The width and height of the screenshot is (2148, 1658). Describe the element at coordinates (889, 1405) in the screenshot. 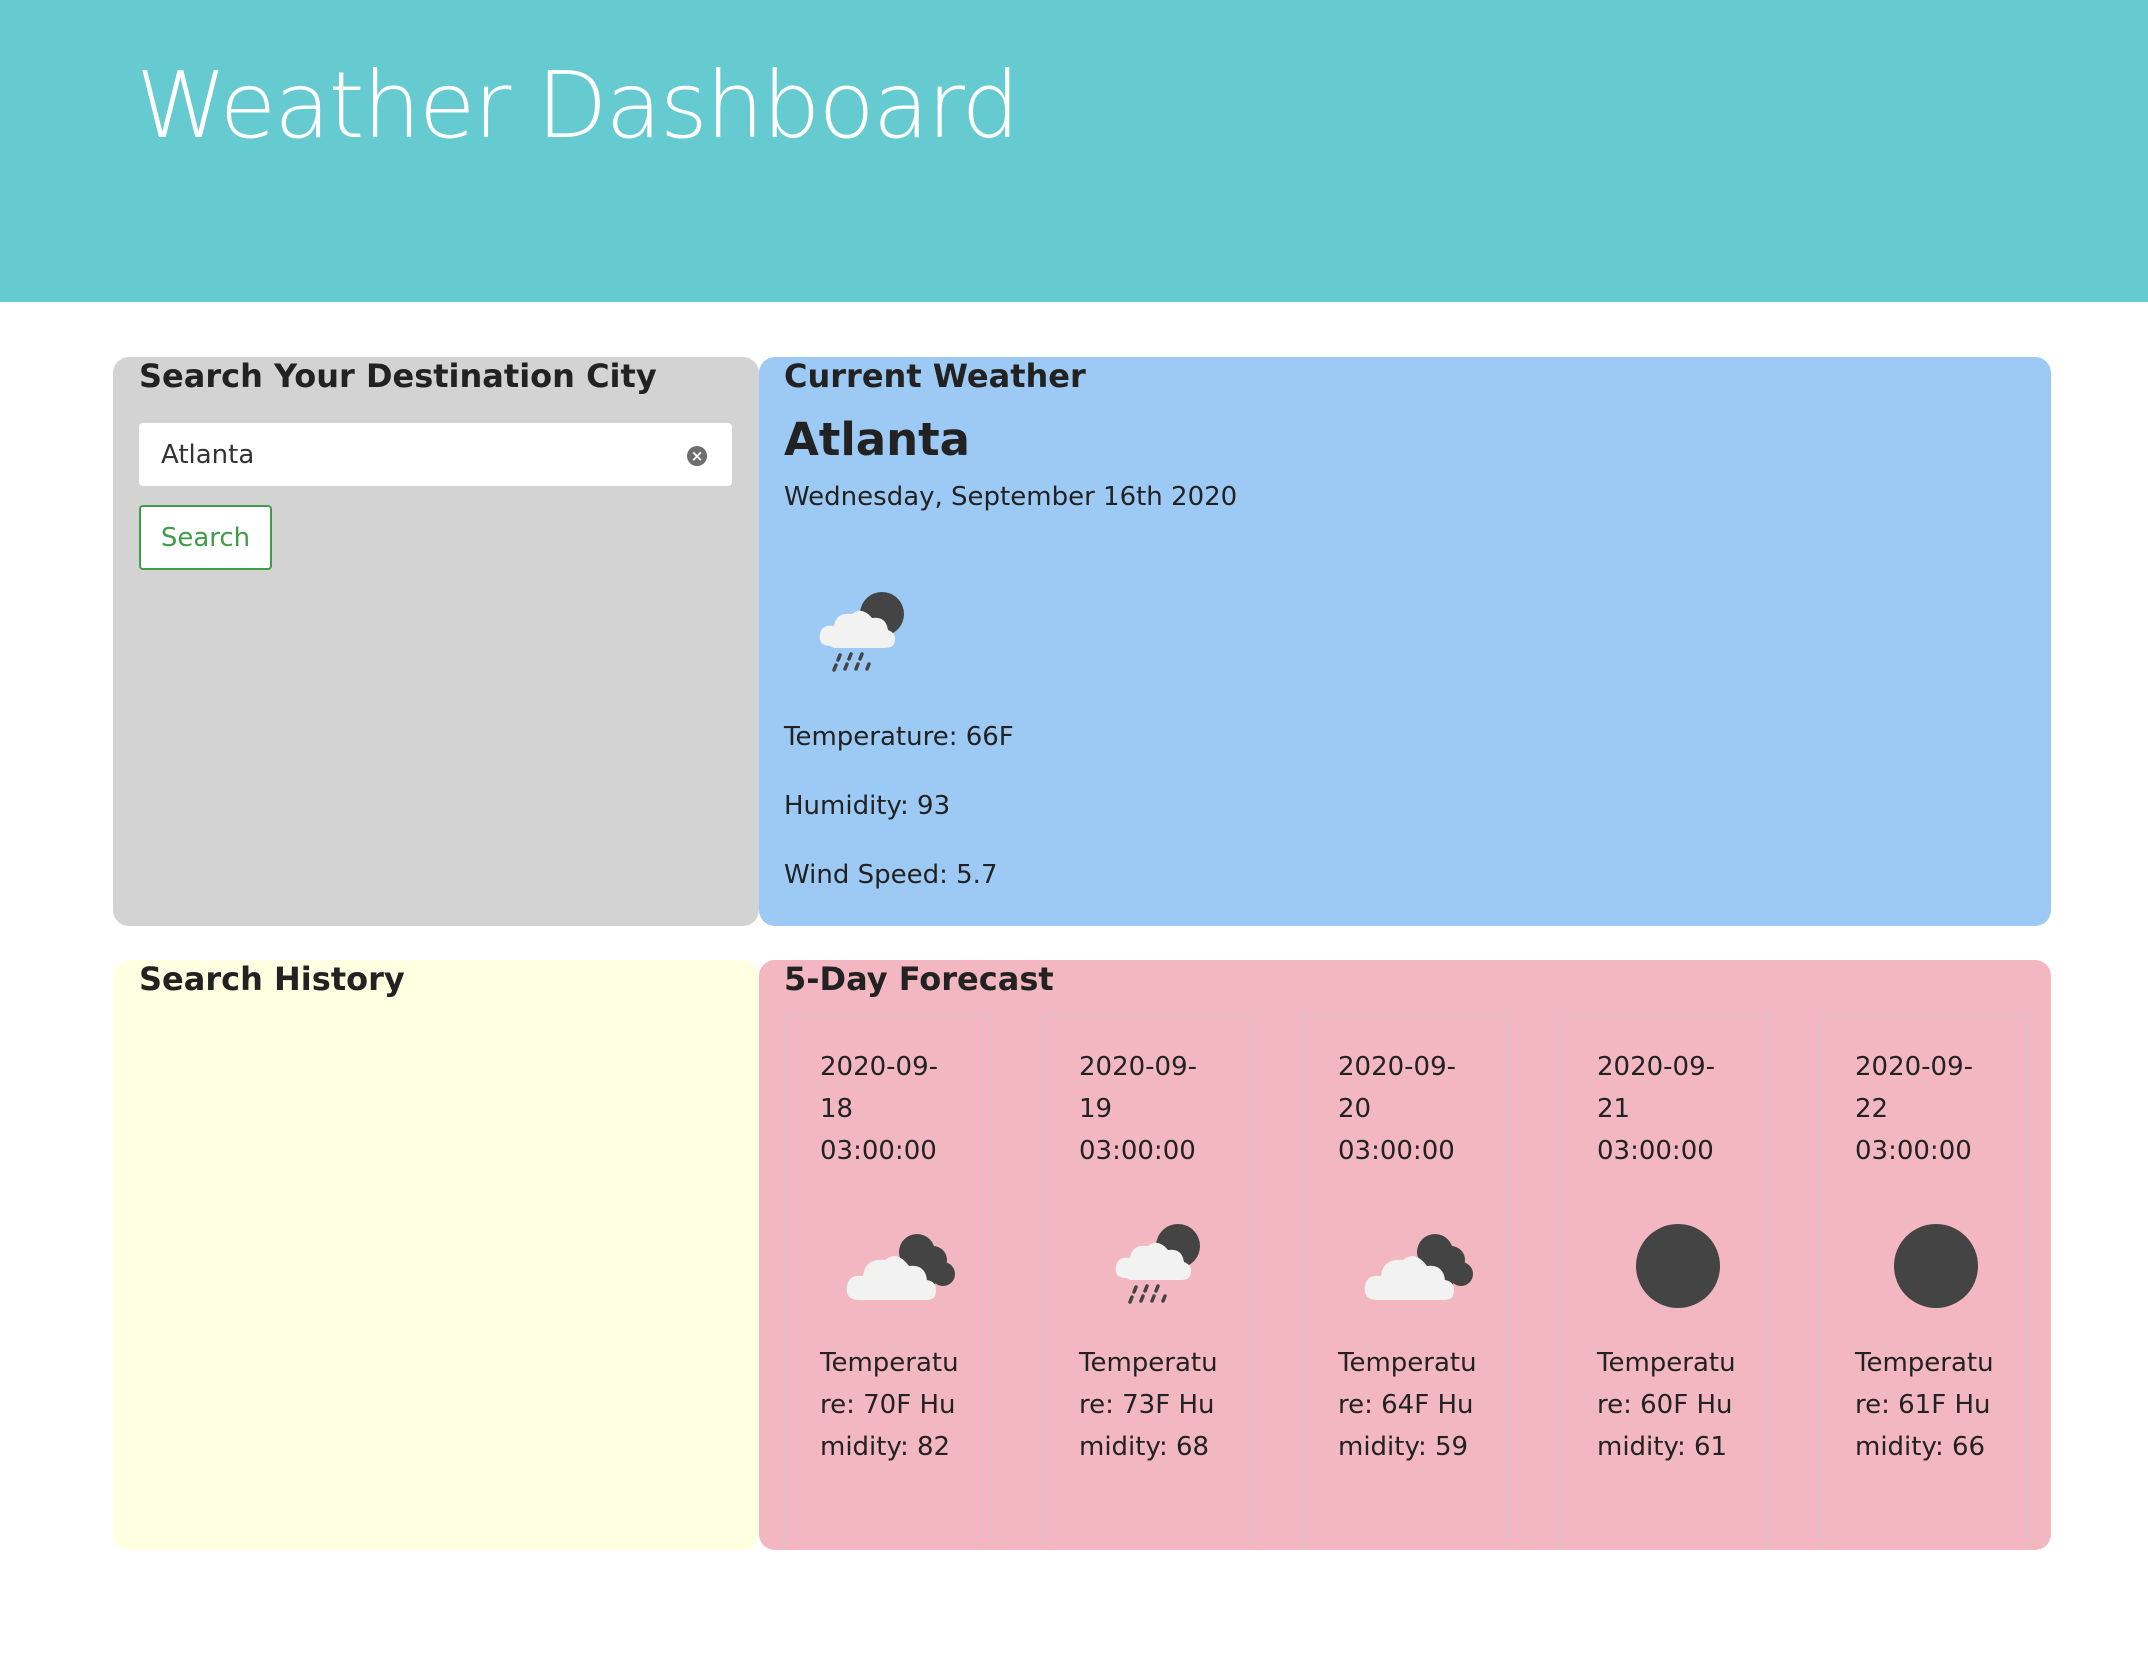

I see `forecast-temp-humidity: Temperature: 70F Humidity: 82` at that location.